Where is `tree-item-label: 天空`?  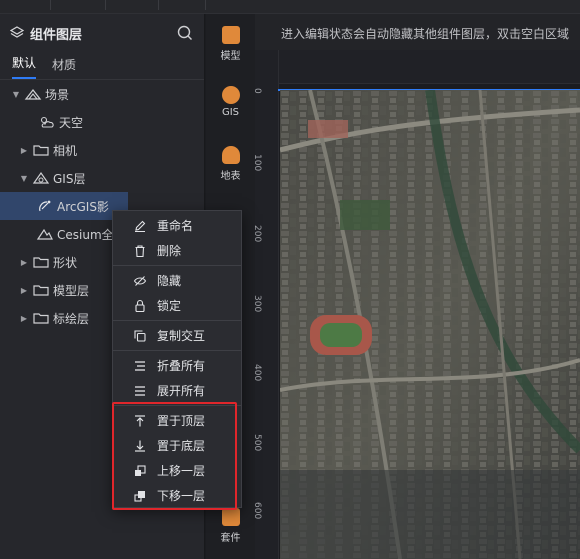 tree-item-label: 天空 is located at coordinates (71, 122).